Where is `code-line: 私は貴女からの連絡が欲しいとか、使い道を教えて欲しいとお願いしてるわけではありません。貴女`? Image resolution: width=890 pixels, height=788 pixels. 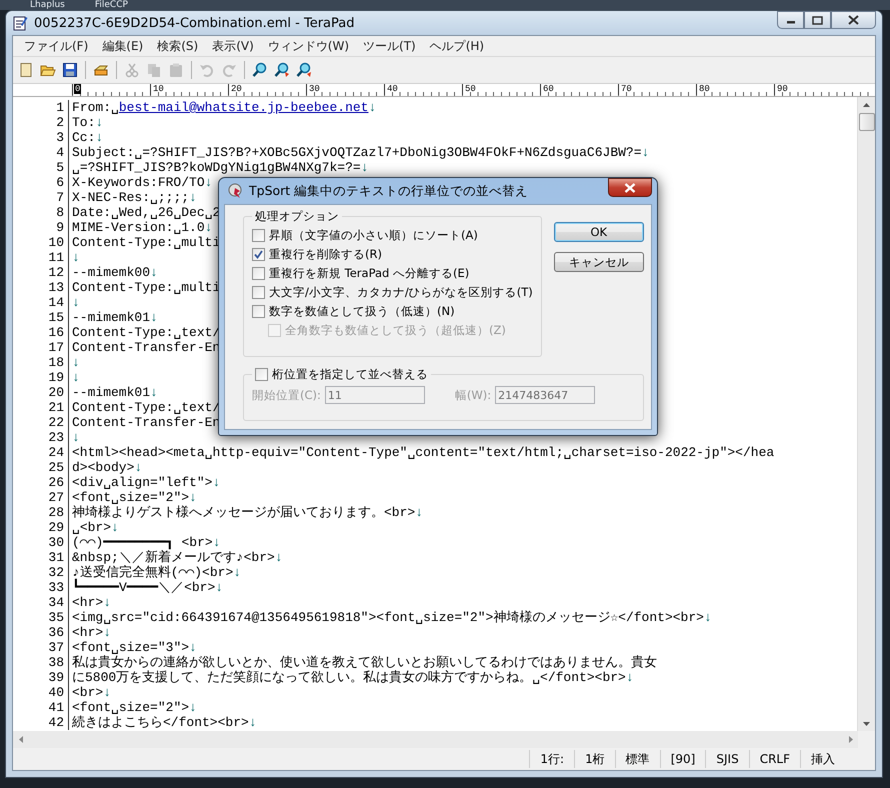 code-line: 私は貴女からの連絡が欲しいとか、使い道を教えて欲しいとお願いしてるわけではありません。貴女 is located at coordinates (364, 662).